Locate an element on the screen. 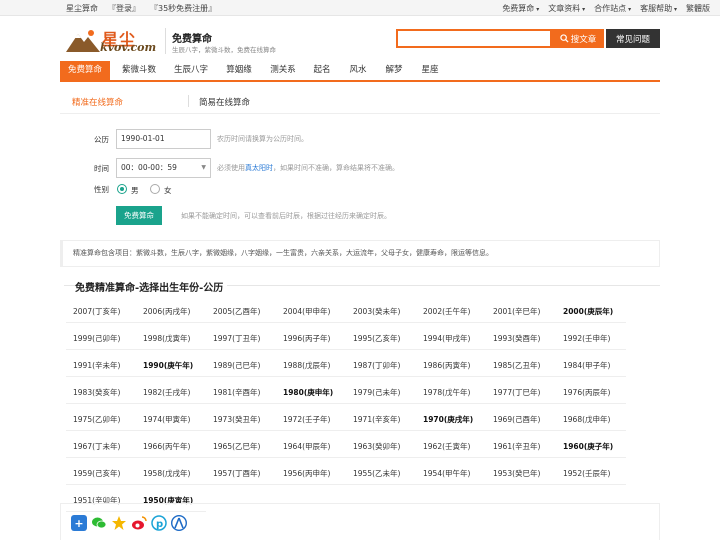  year-link: 1979(己未年) is located at coordinates (381, 393).